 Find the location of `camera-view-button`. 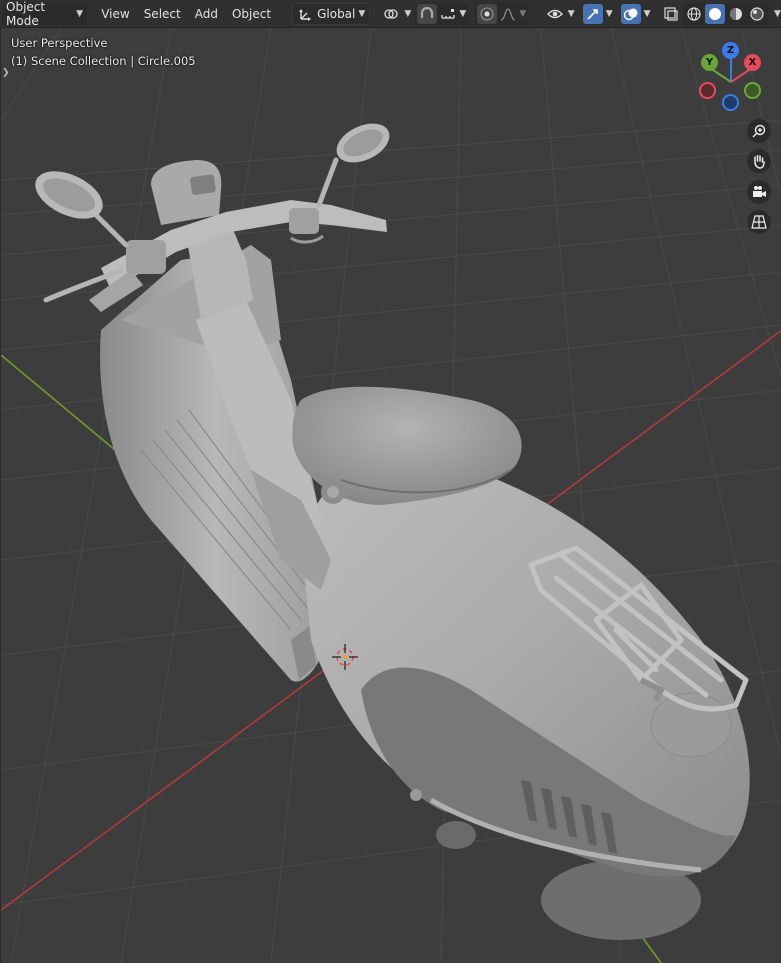

camera-view-button is located at coordinates (759, 192).